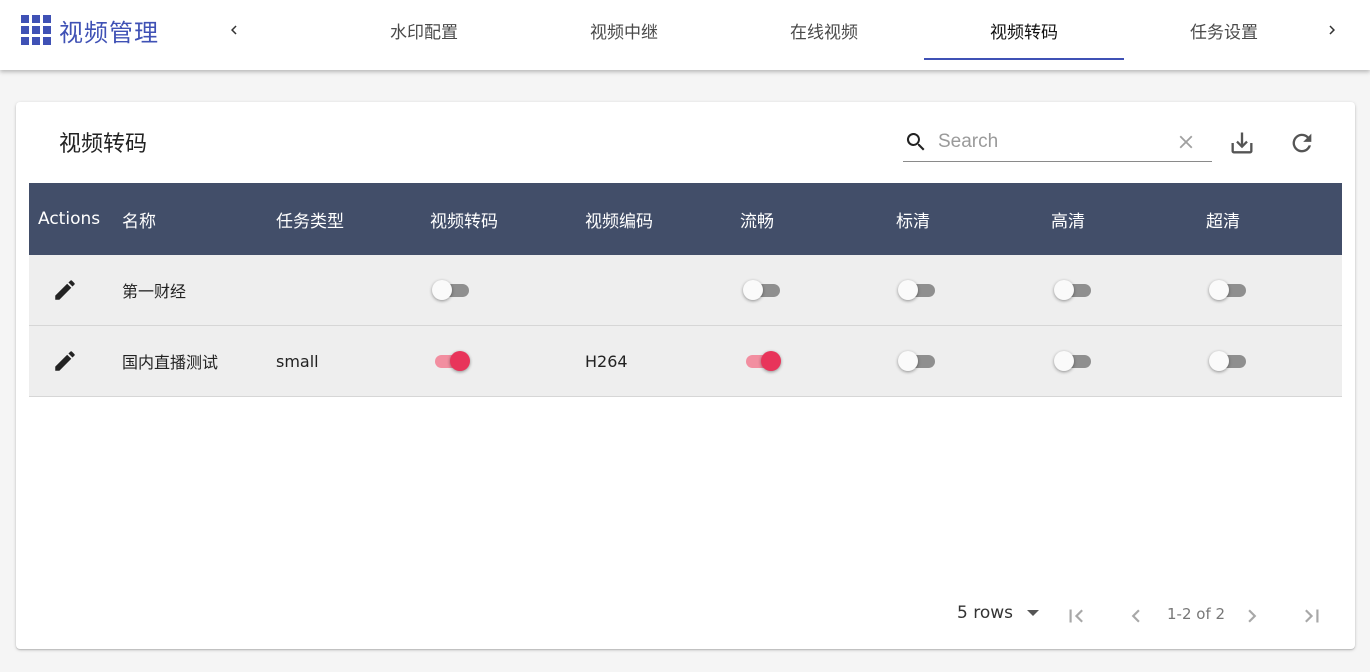 The height and width of the screenshot is (672, 1370). What do you see at coordinates (915, 141) in the screenshot?
I see `search-icon` at bounding box center [915, 141].